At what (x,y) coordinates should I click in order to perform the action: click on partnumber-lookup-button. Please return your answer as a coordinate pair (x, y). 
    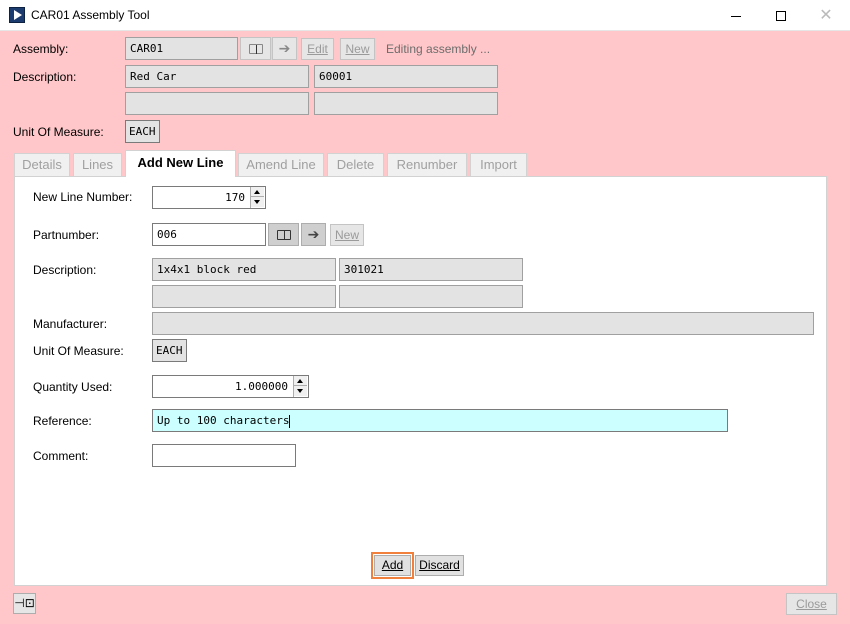
    Looking at the image, I should click on (283, 234).